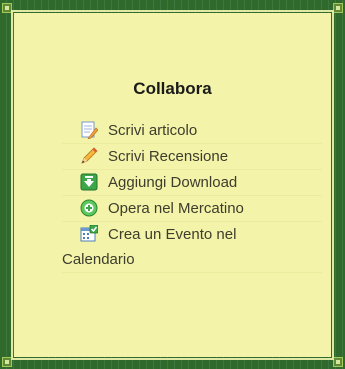  Describe the element at coordinates (168, 156) in the screenshot. I see `menu-item-label: Scrivi Recensione` at that location.